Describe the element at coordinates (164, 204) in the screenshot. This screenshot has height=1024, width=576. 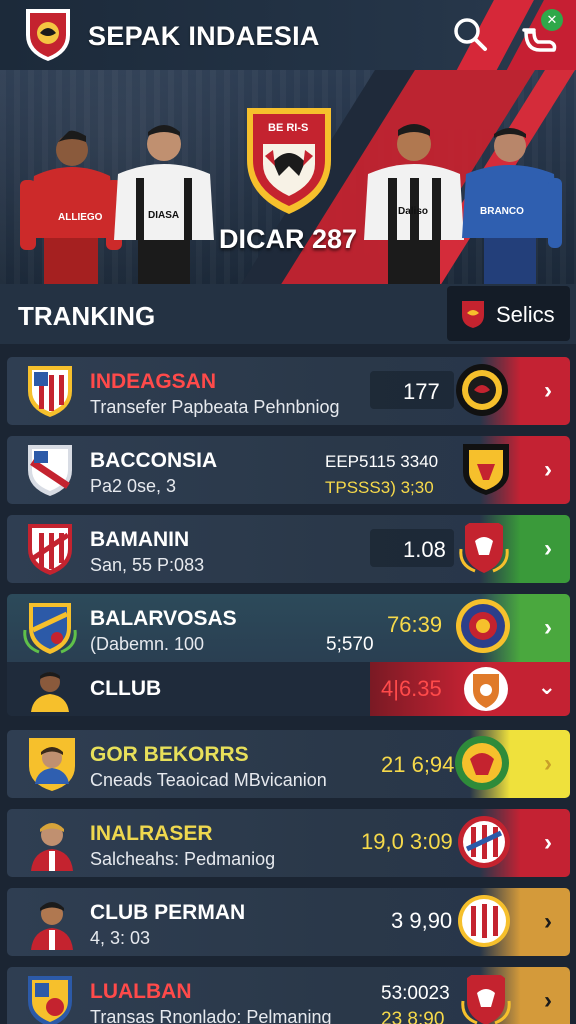
I see `player-illustration-striped` at that location.